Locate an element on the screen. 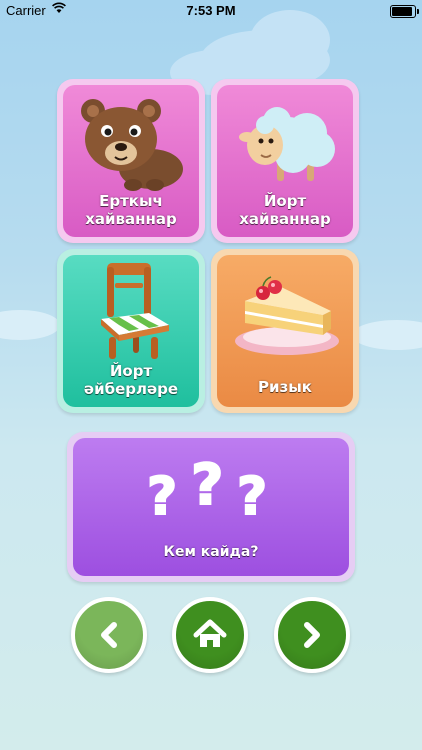 The width and height of the screenshot is (422, 750). quiz-label: Кем кайда? is located at coordinates (211, 552).